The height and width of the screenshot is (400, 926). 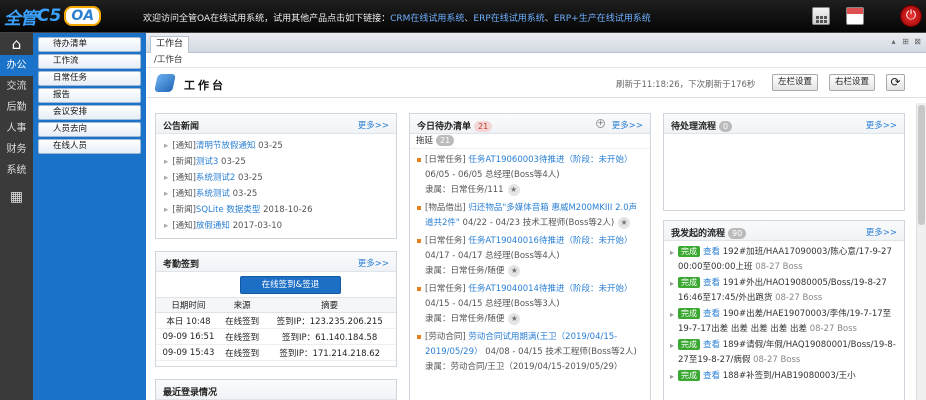 What do you see at coordinates (16, 107) in the screenshot?
I see `nav-item-logistics: 后勤` at bounding box center [16, 107].